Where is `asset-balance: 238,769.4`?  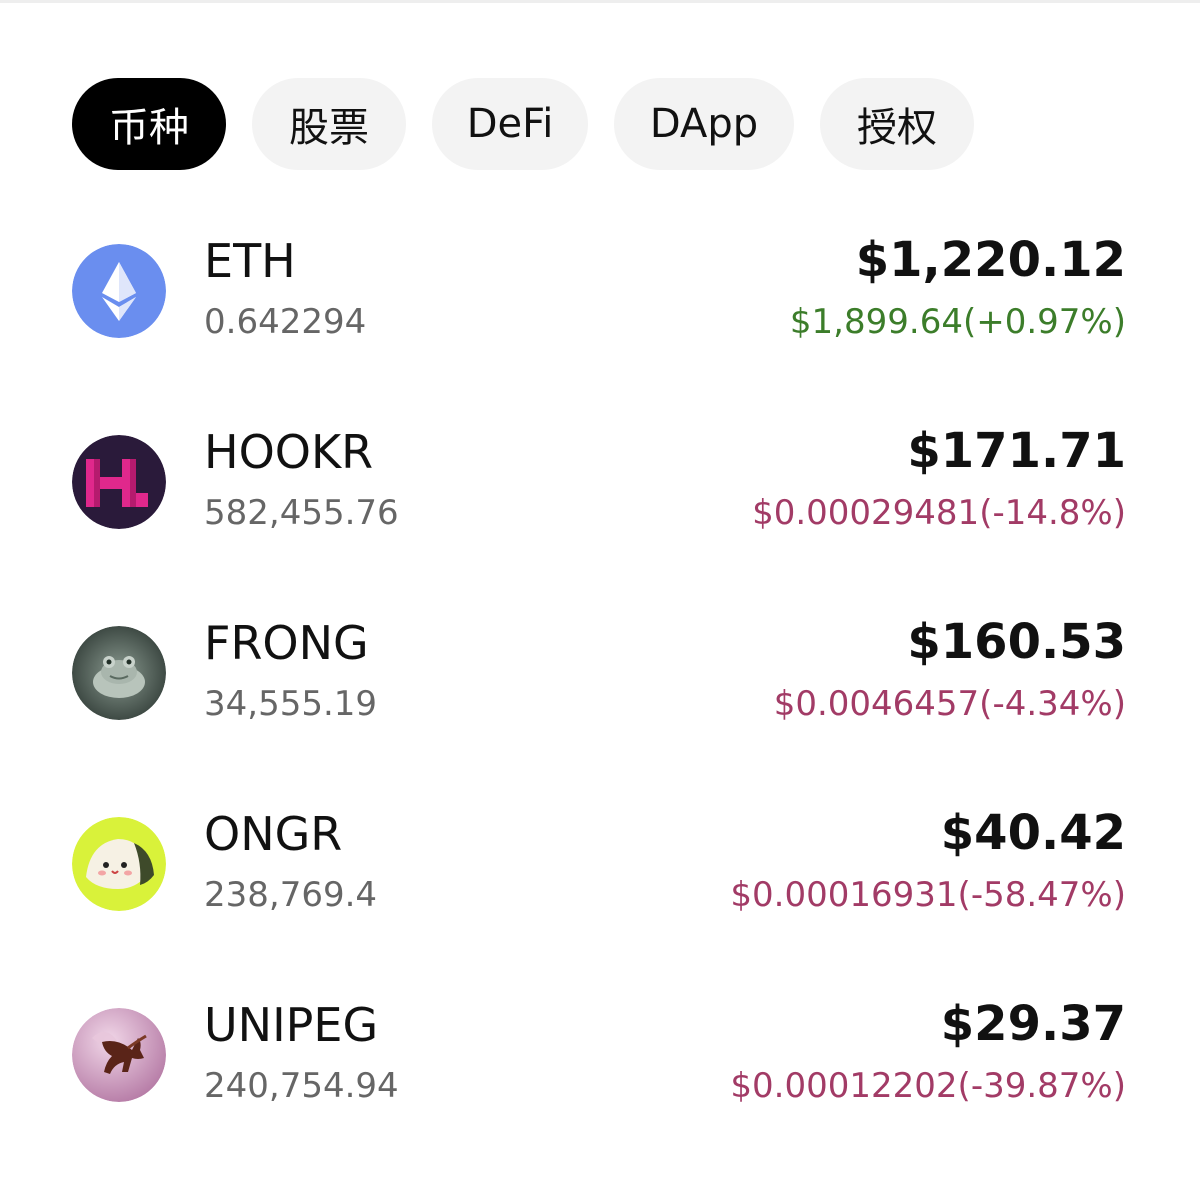
asset-balance: 238,769.4 is located at coordinates (291, 895).